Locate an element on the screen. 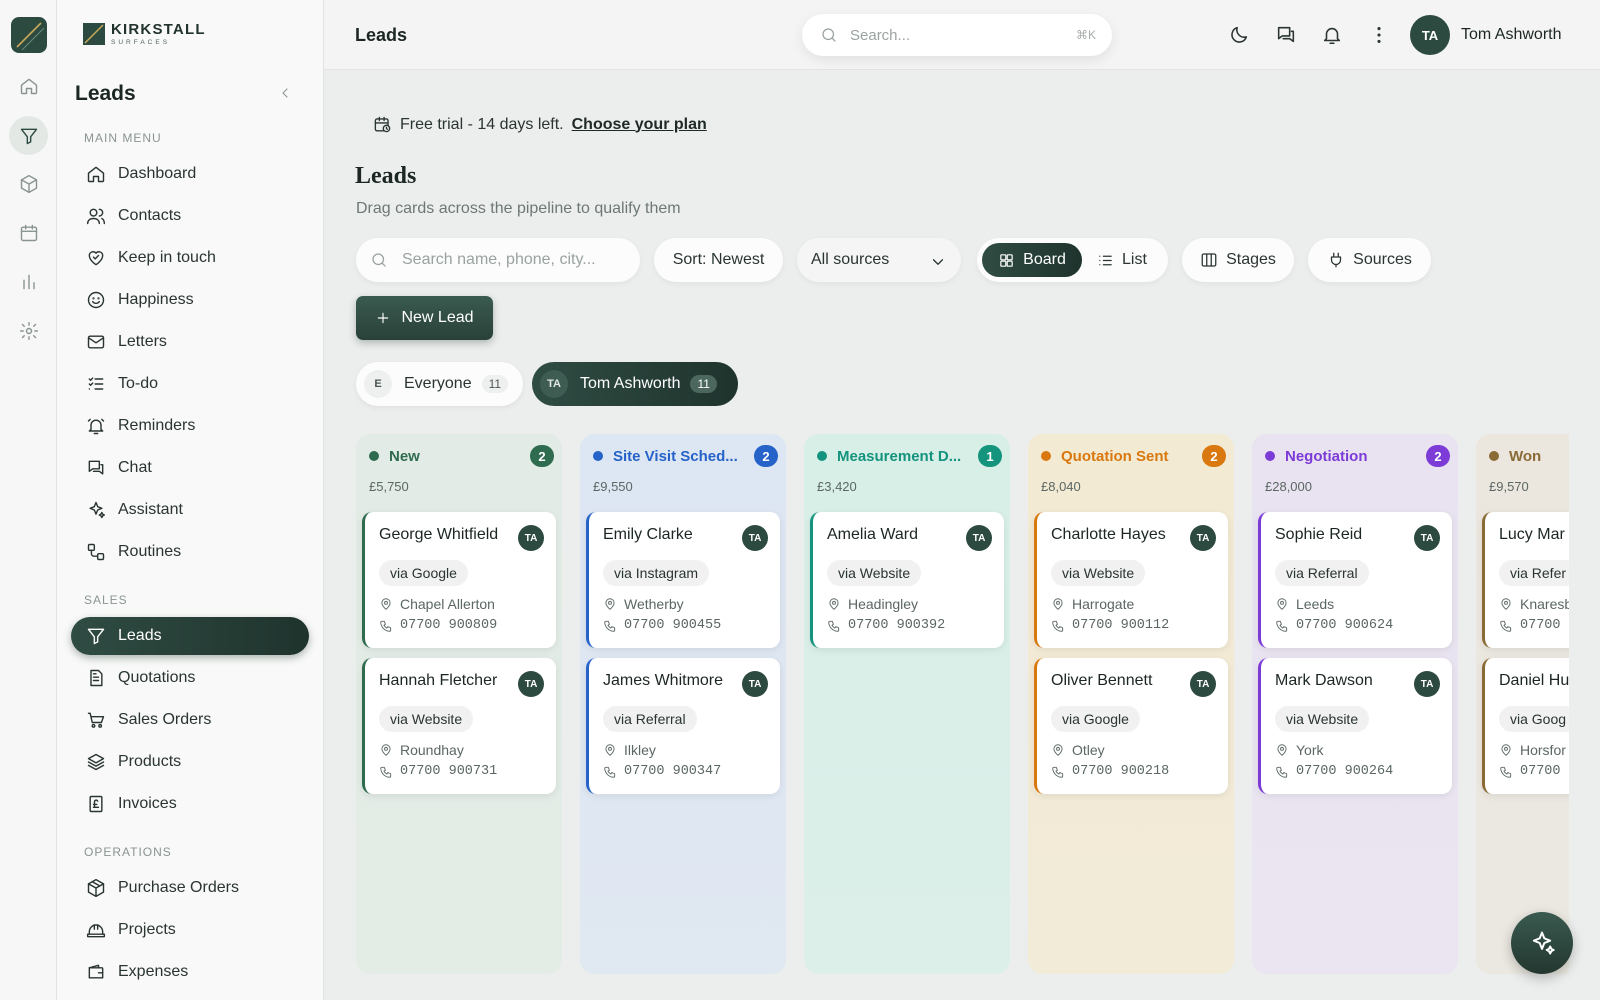  lead-name: Lucy Mar is located at coordinates (1532, 534).